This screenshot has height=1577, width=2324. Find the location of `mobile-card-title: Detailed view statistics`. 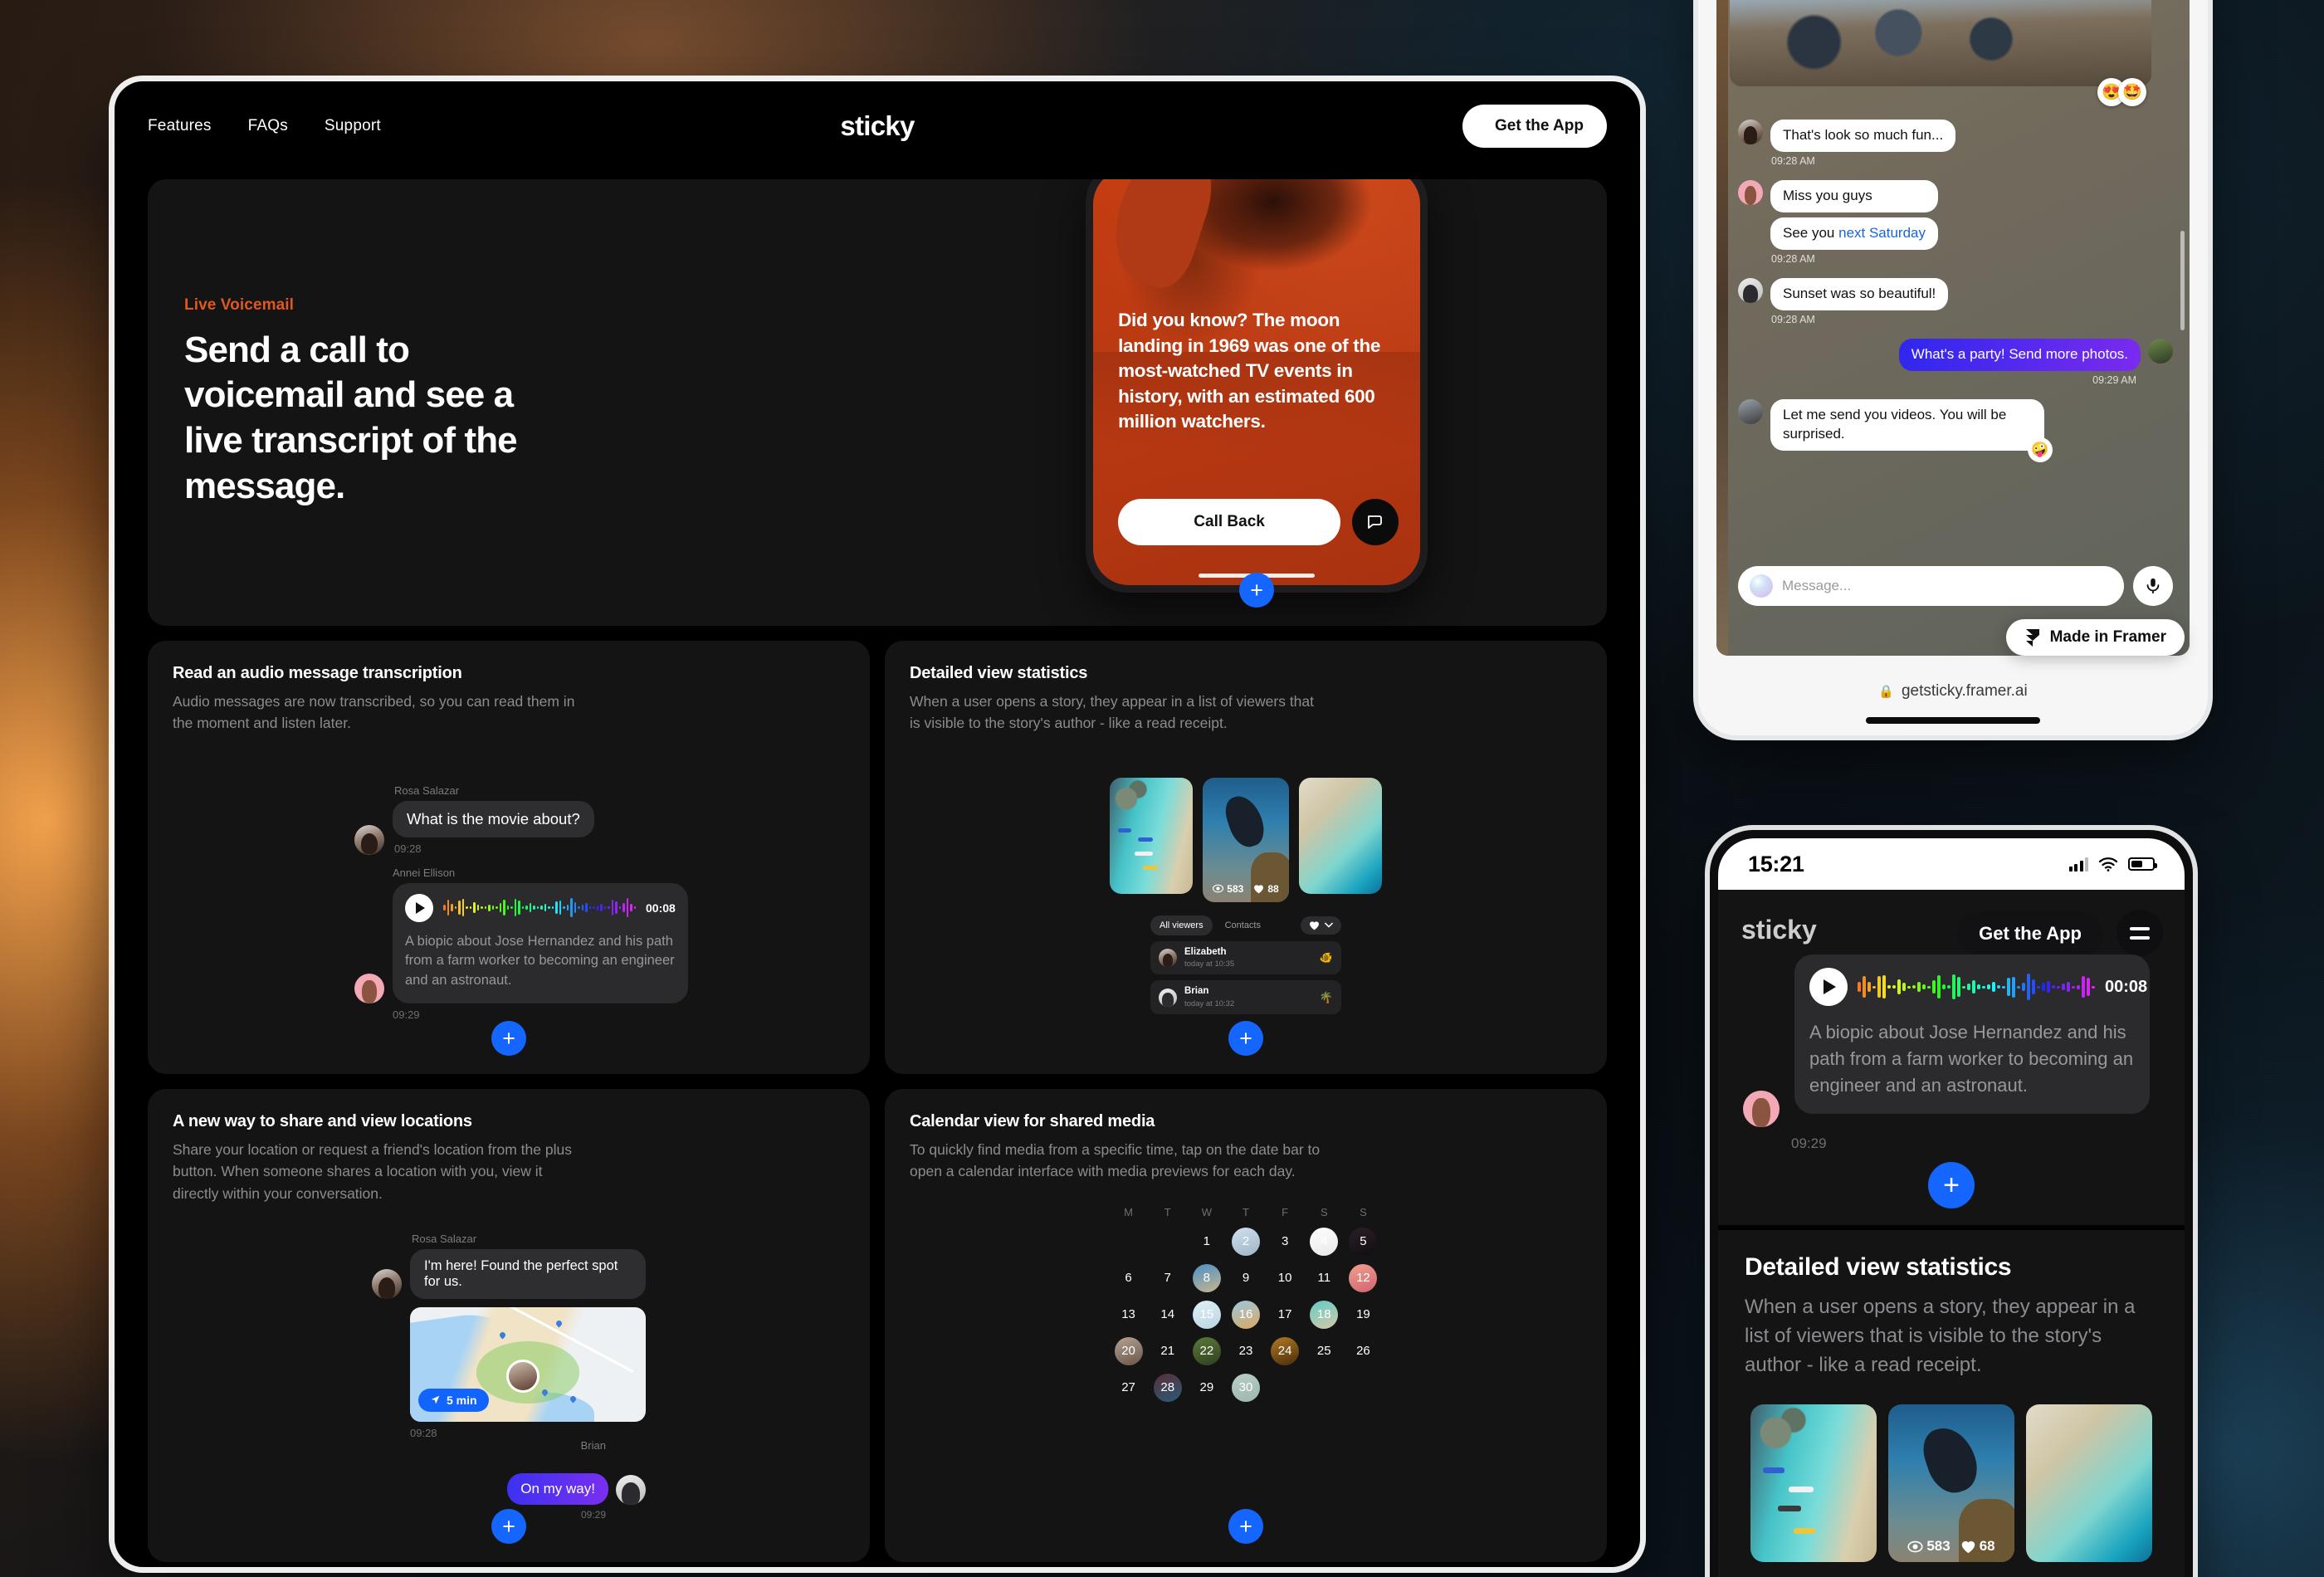

mobile-card-title: Detailed view statistics is located at coordinates (1878, 1267).